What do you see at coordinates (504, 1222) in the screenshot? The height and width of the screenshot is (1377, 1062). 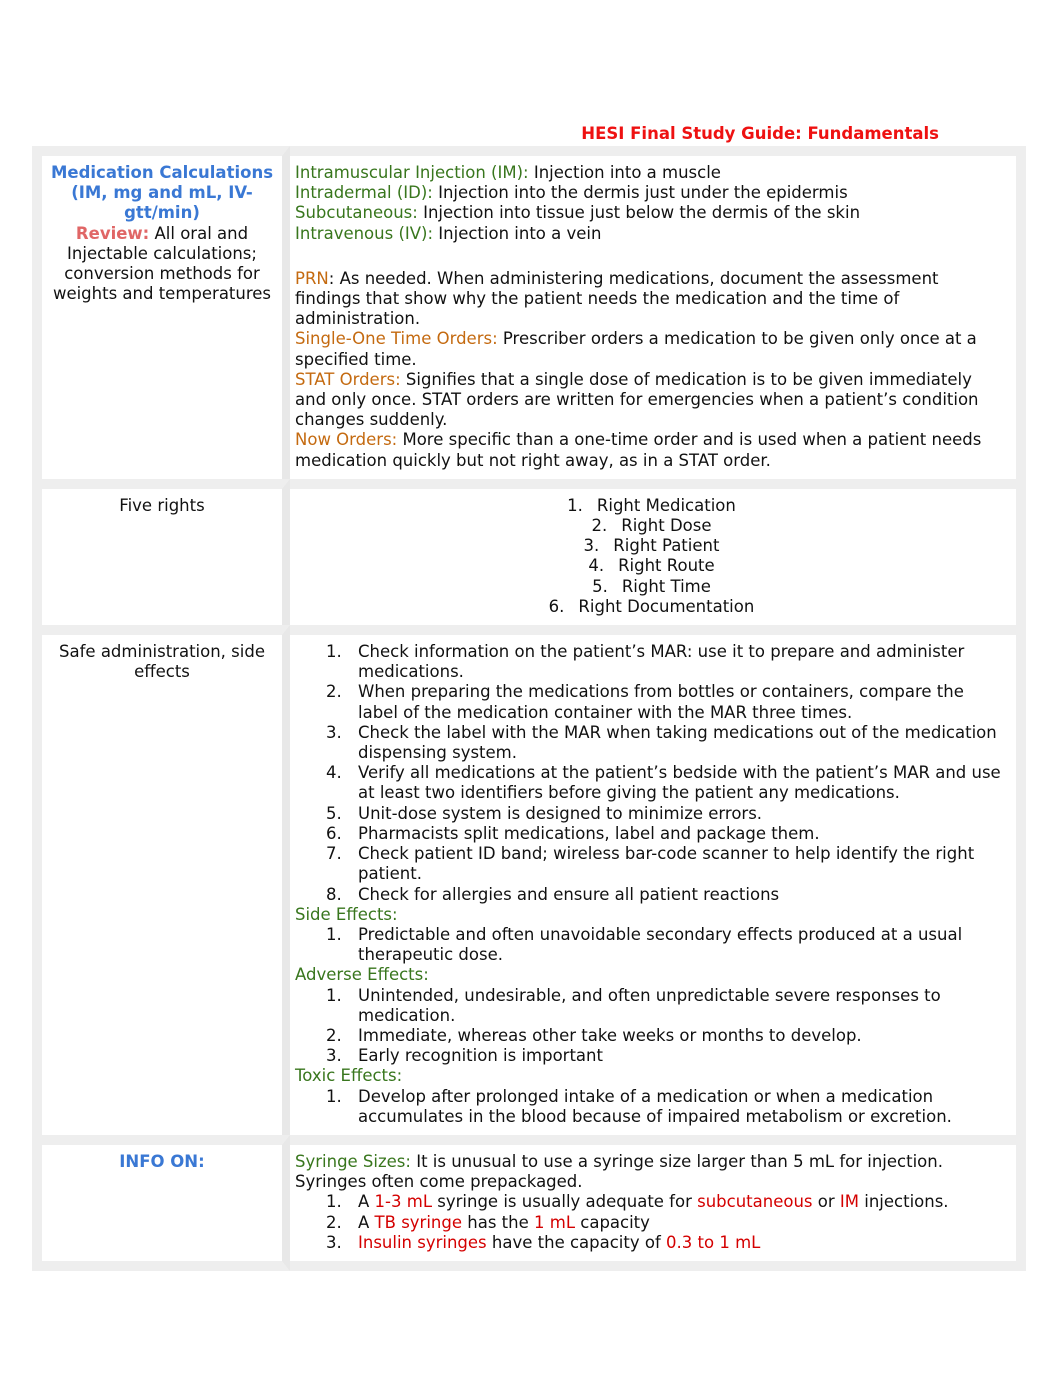 I see `list-text: A TB syringe has the 1 mL capacity` at bounding box center [504, 1222].